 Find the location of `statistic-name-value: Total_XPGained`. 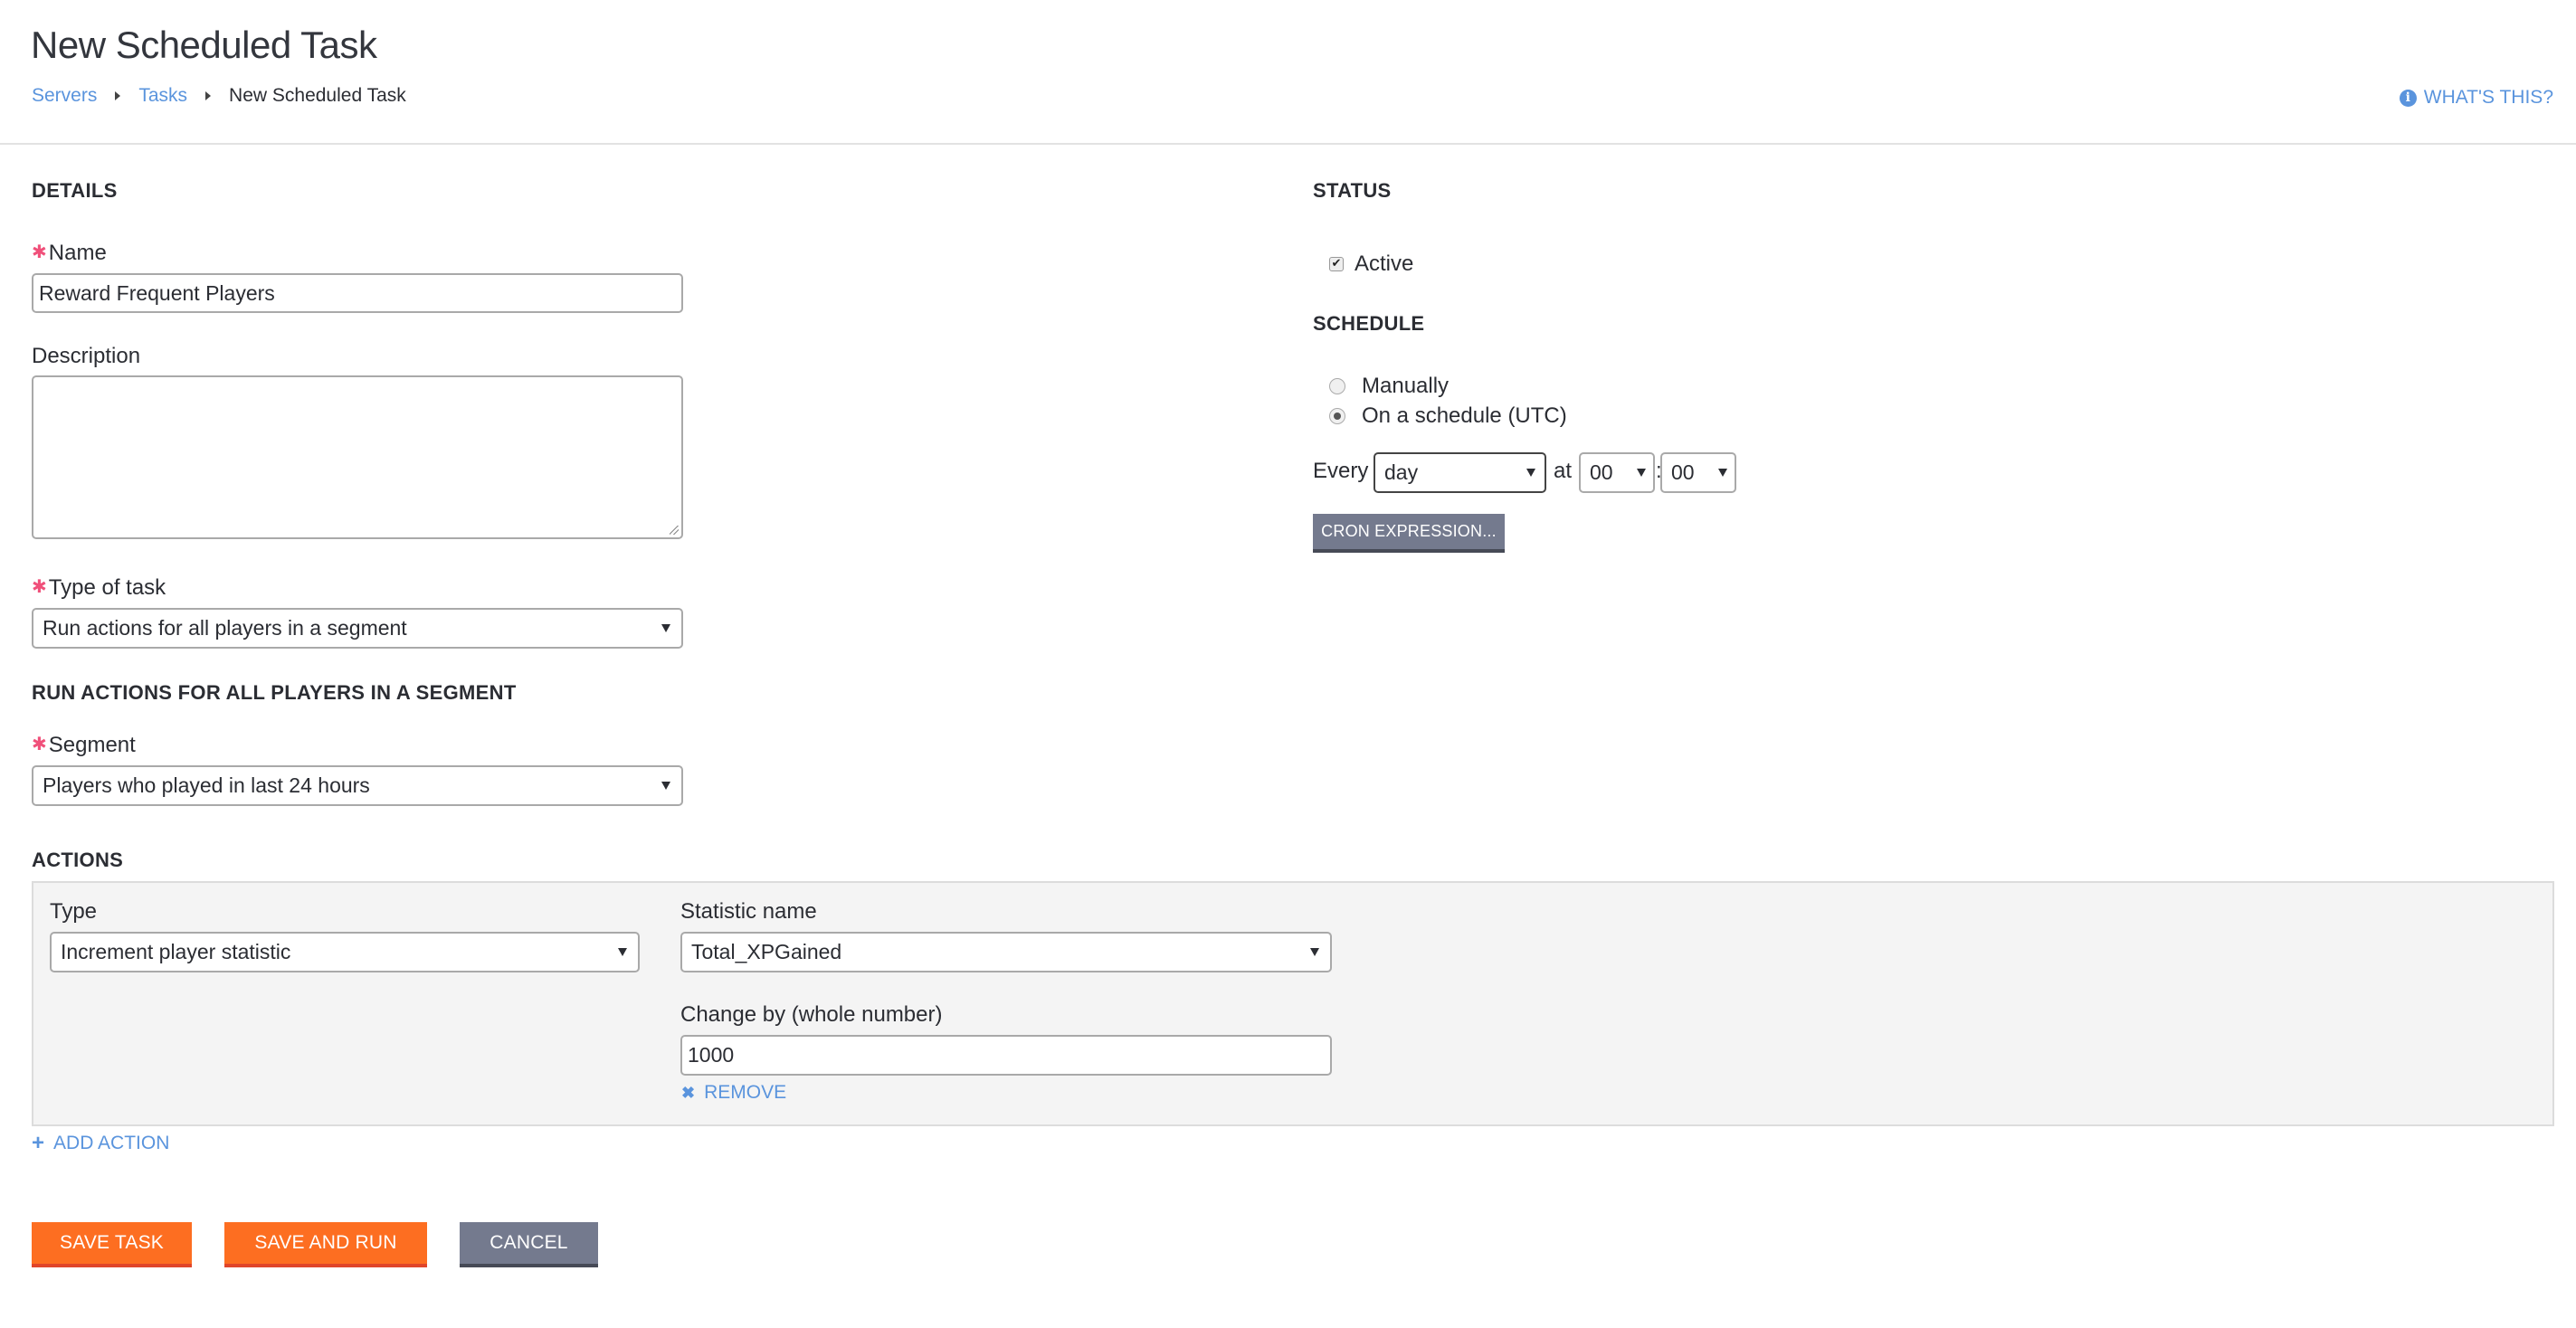

statistic-name-value: Total_XPGained is located at coordinates (766, 951).